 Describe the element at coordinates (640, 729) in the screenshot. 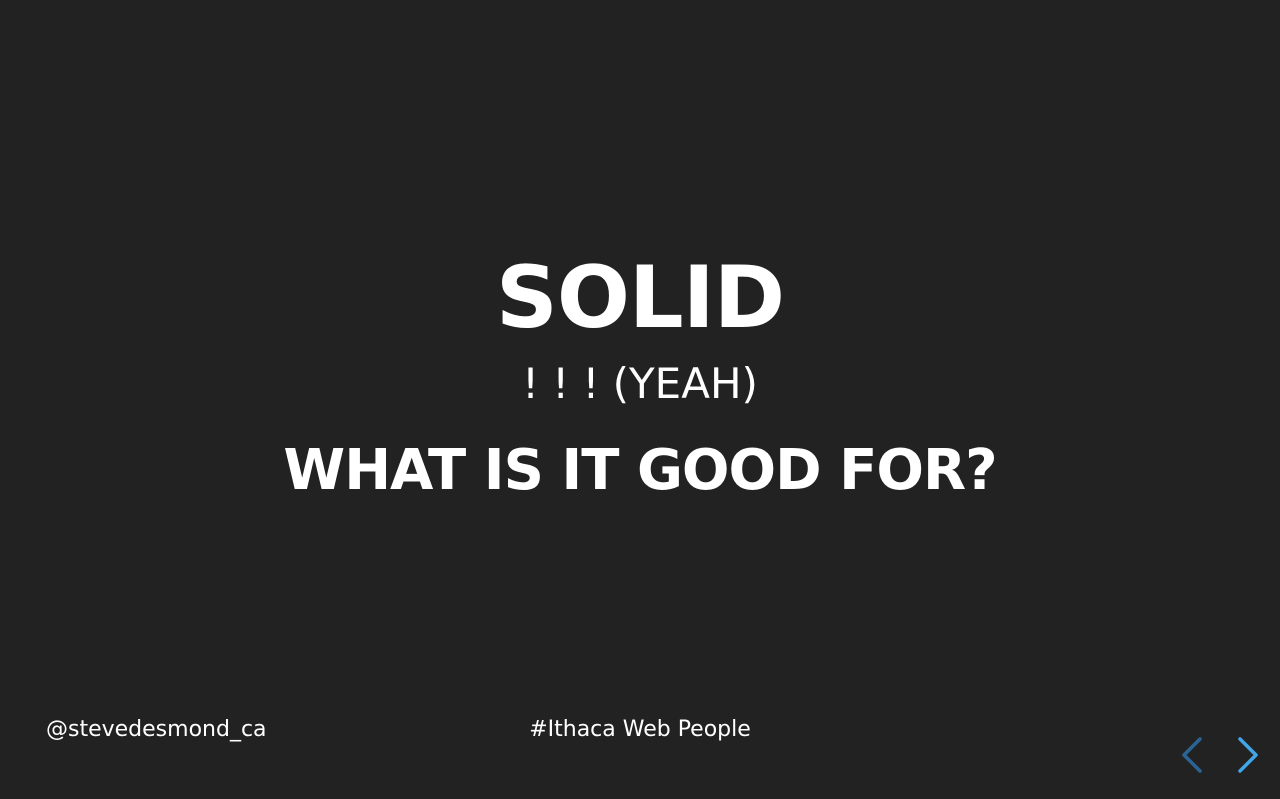

I see `event-hashtag: #Ithaca Web People` at that location.